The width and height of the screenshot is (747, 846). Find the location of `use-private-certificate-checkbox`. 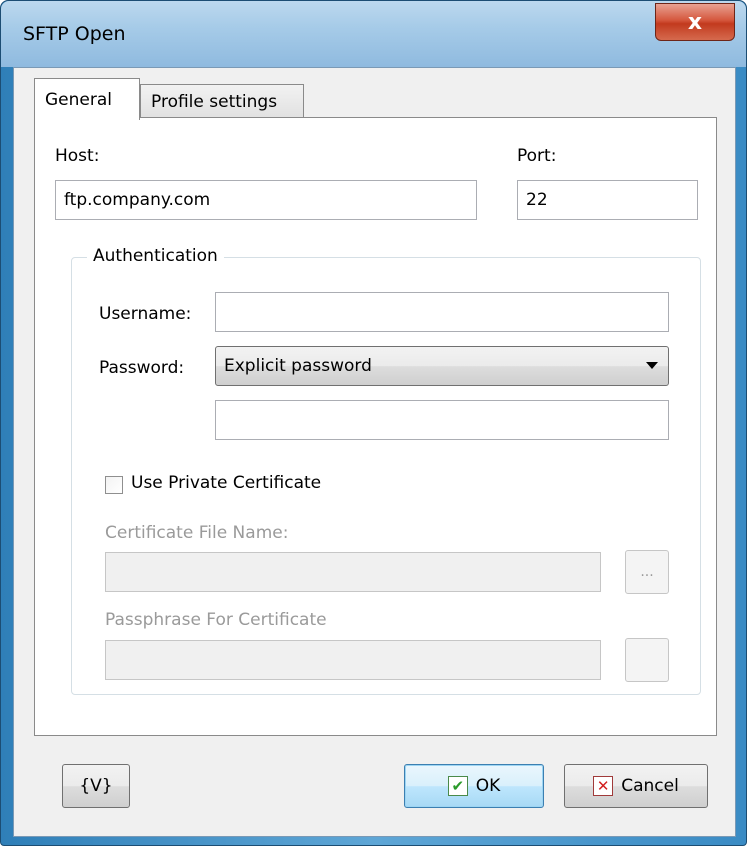

use-private-certificate-checkbox is located at coordinates (114, 485).